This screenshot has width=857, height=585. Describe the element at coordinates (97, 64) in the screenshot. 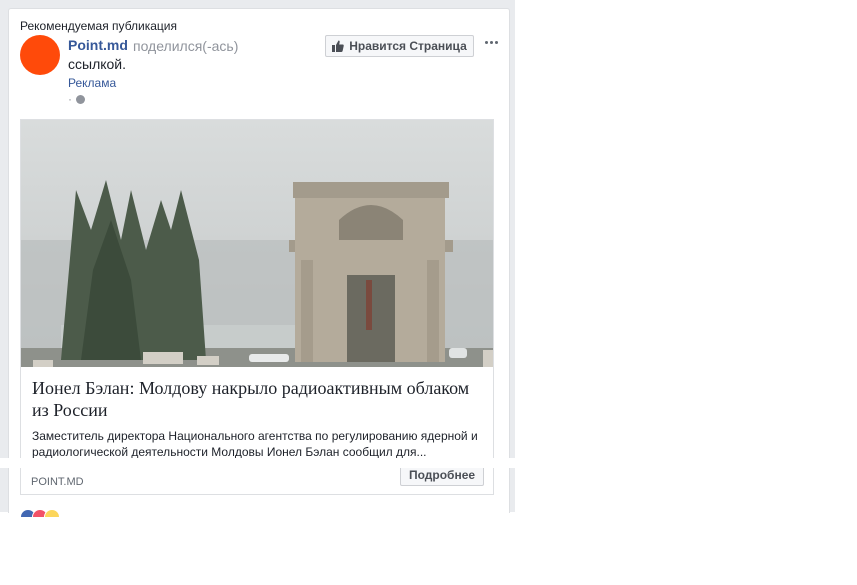

I see `link-word: ссылкой.` at that location.